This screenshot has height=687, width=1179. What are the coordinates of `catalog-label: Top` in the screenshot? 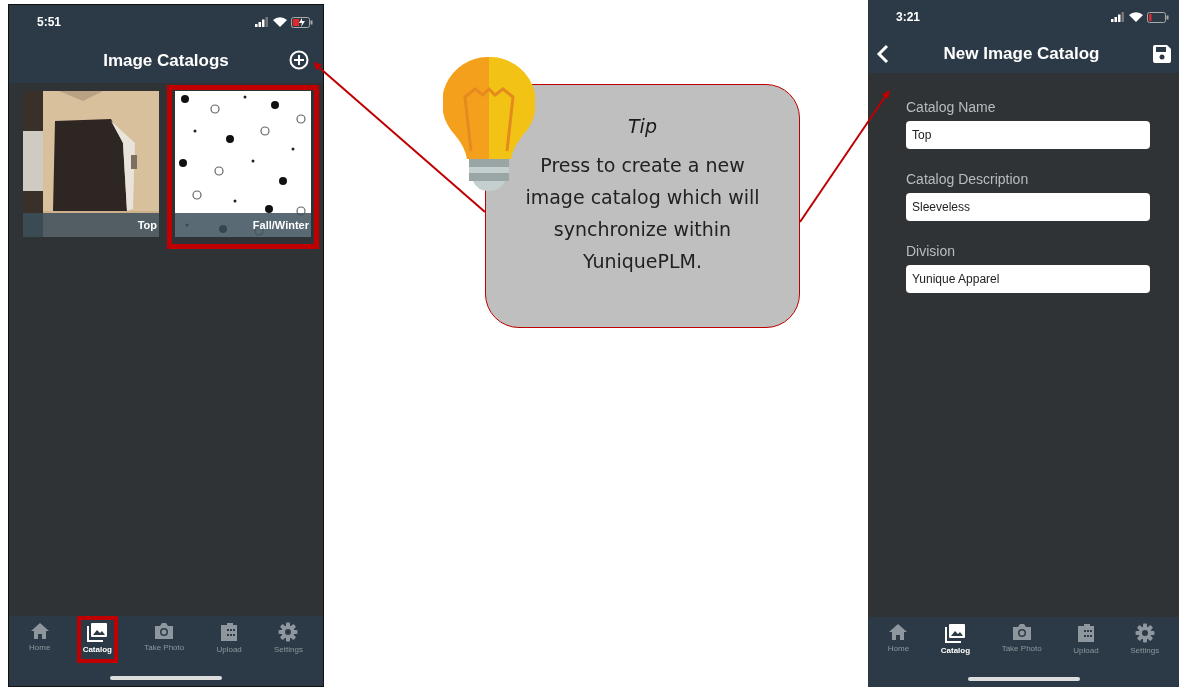 It's located at (91, 225).